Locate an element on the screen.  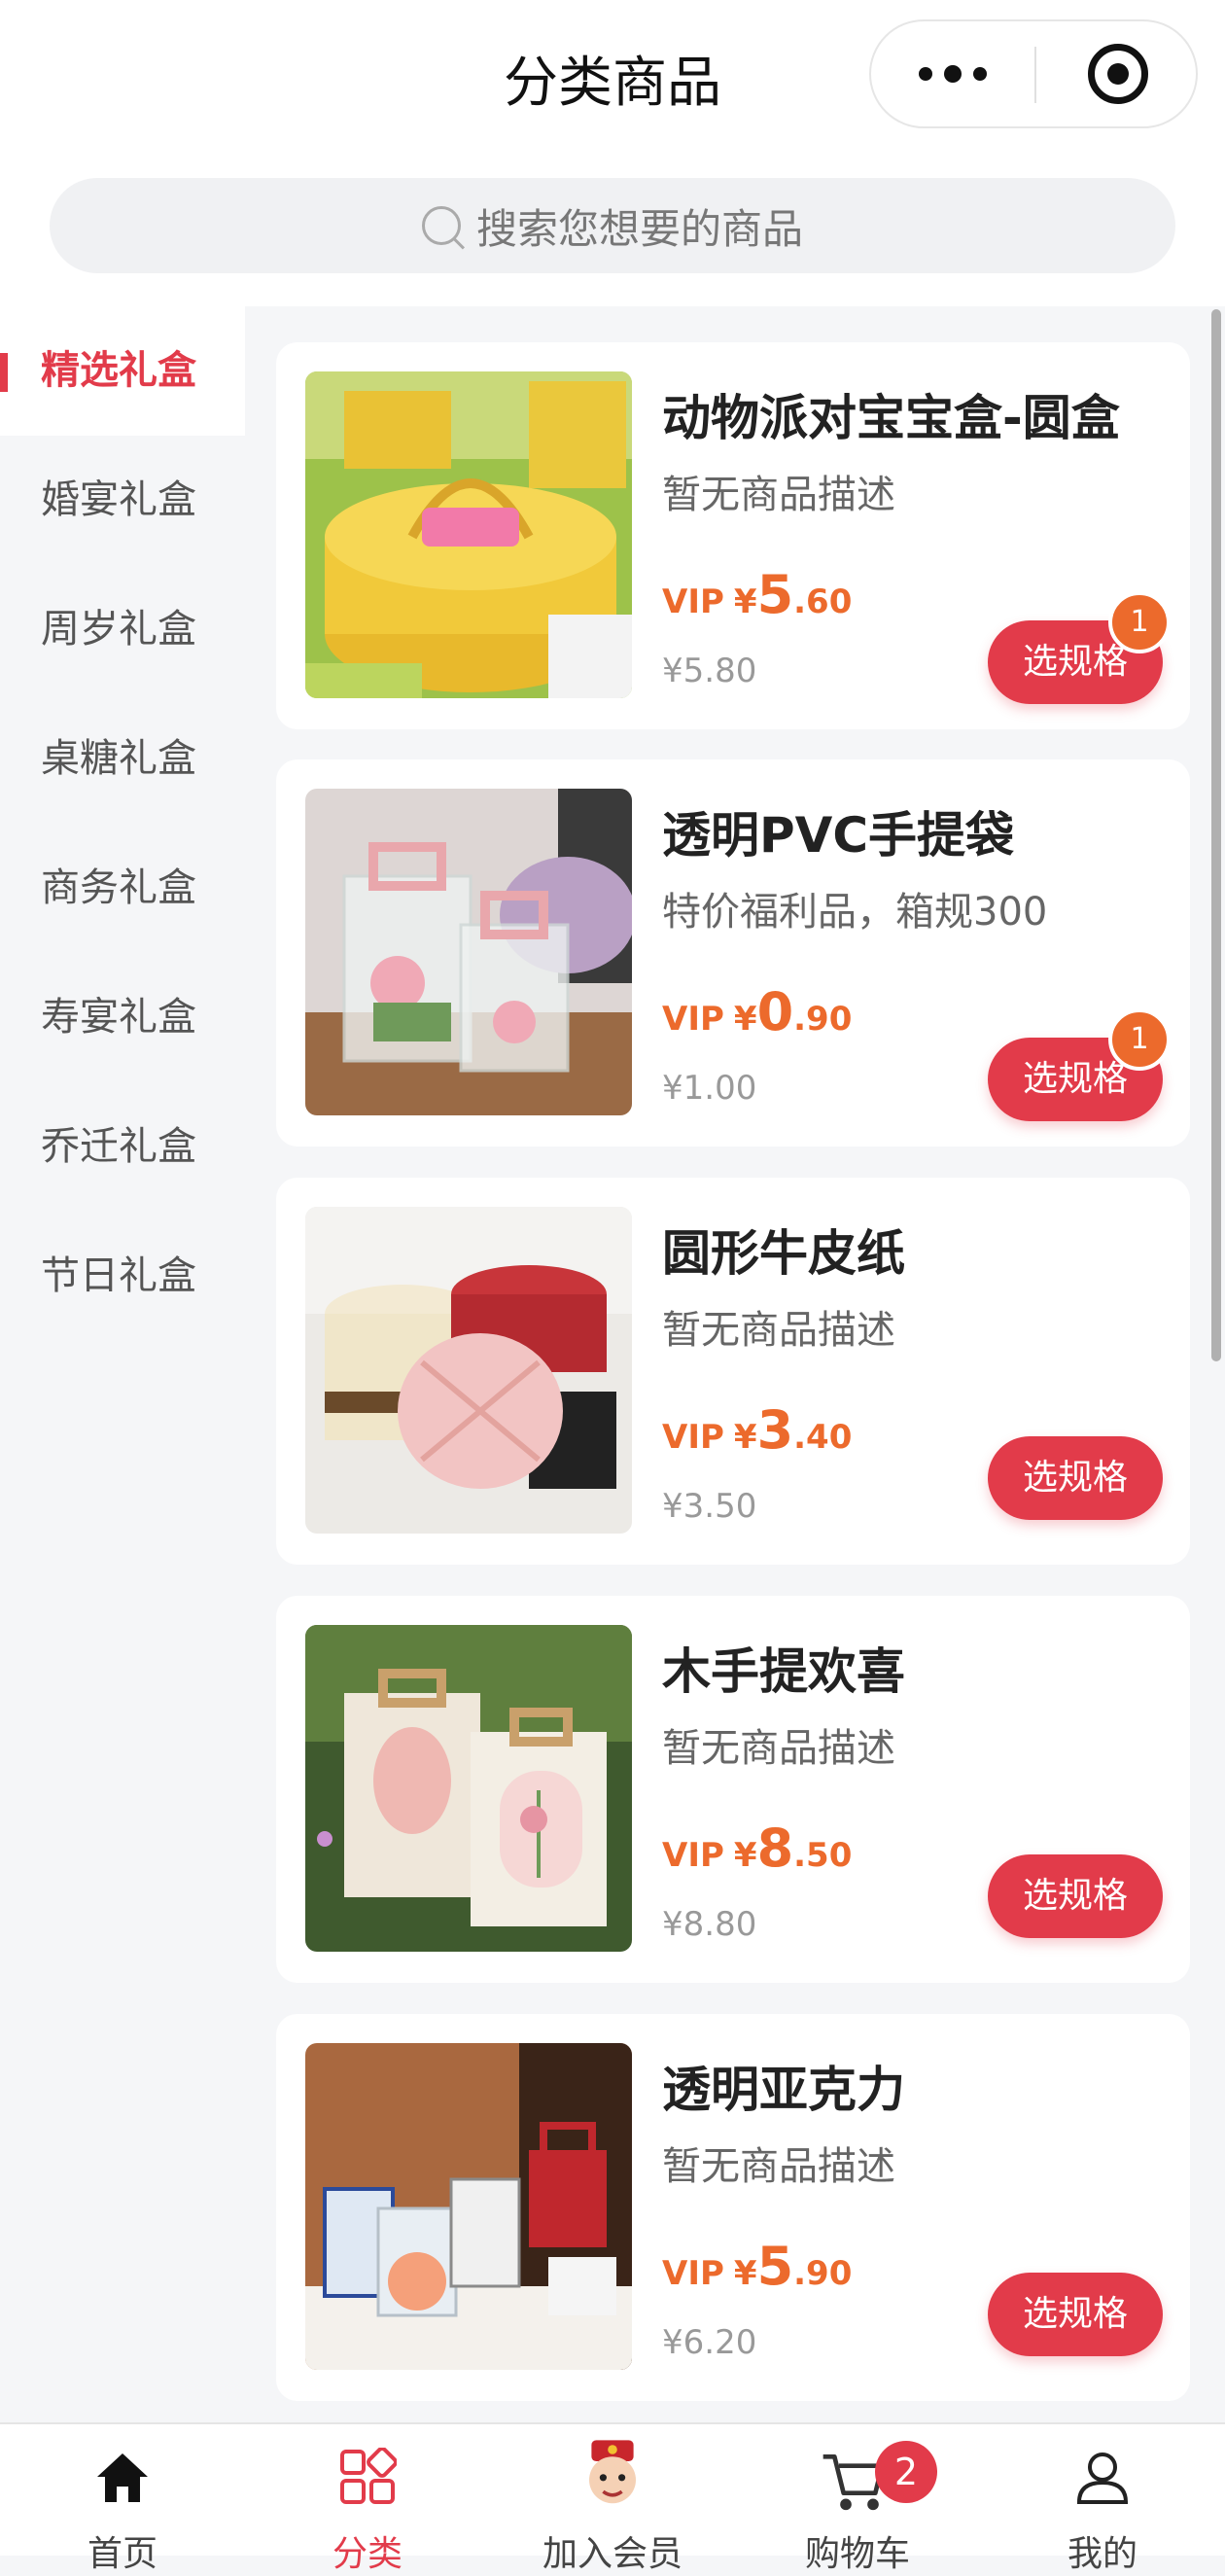
sidebar-item: 周岁礼盒 is located at coordinates (122, 630).